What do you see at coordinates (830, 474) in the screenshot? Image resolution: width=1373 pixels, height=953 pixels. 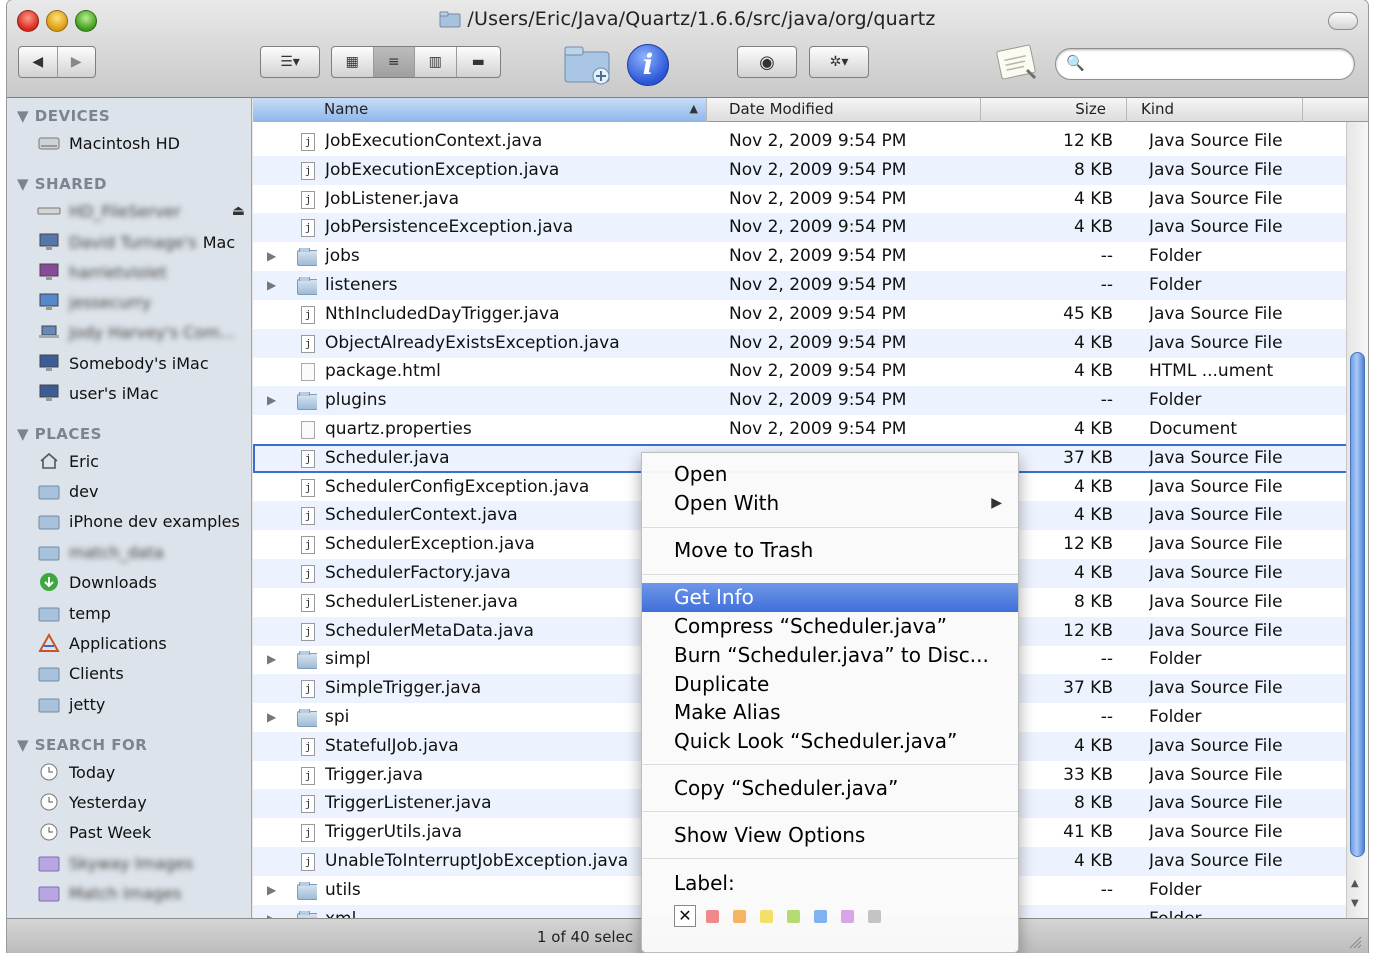 I see `menu-item-open: Open` at bounding box center [830, 474].